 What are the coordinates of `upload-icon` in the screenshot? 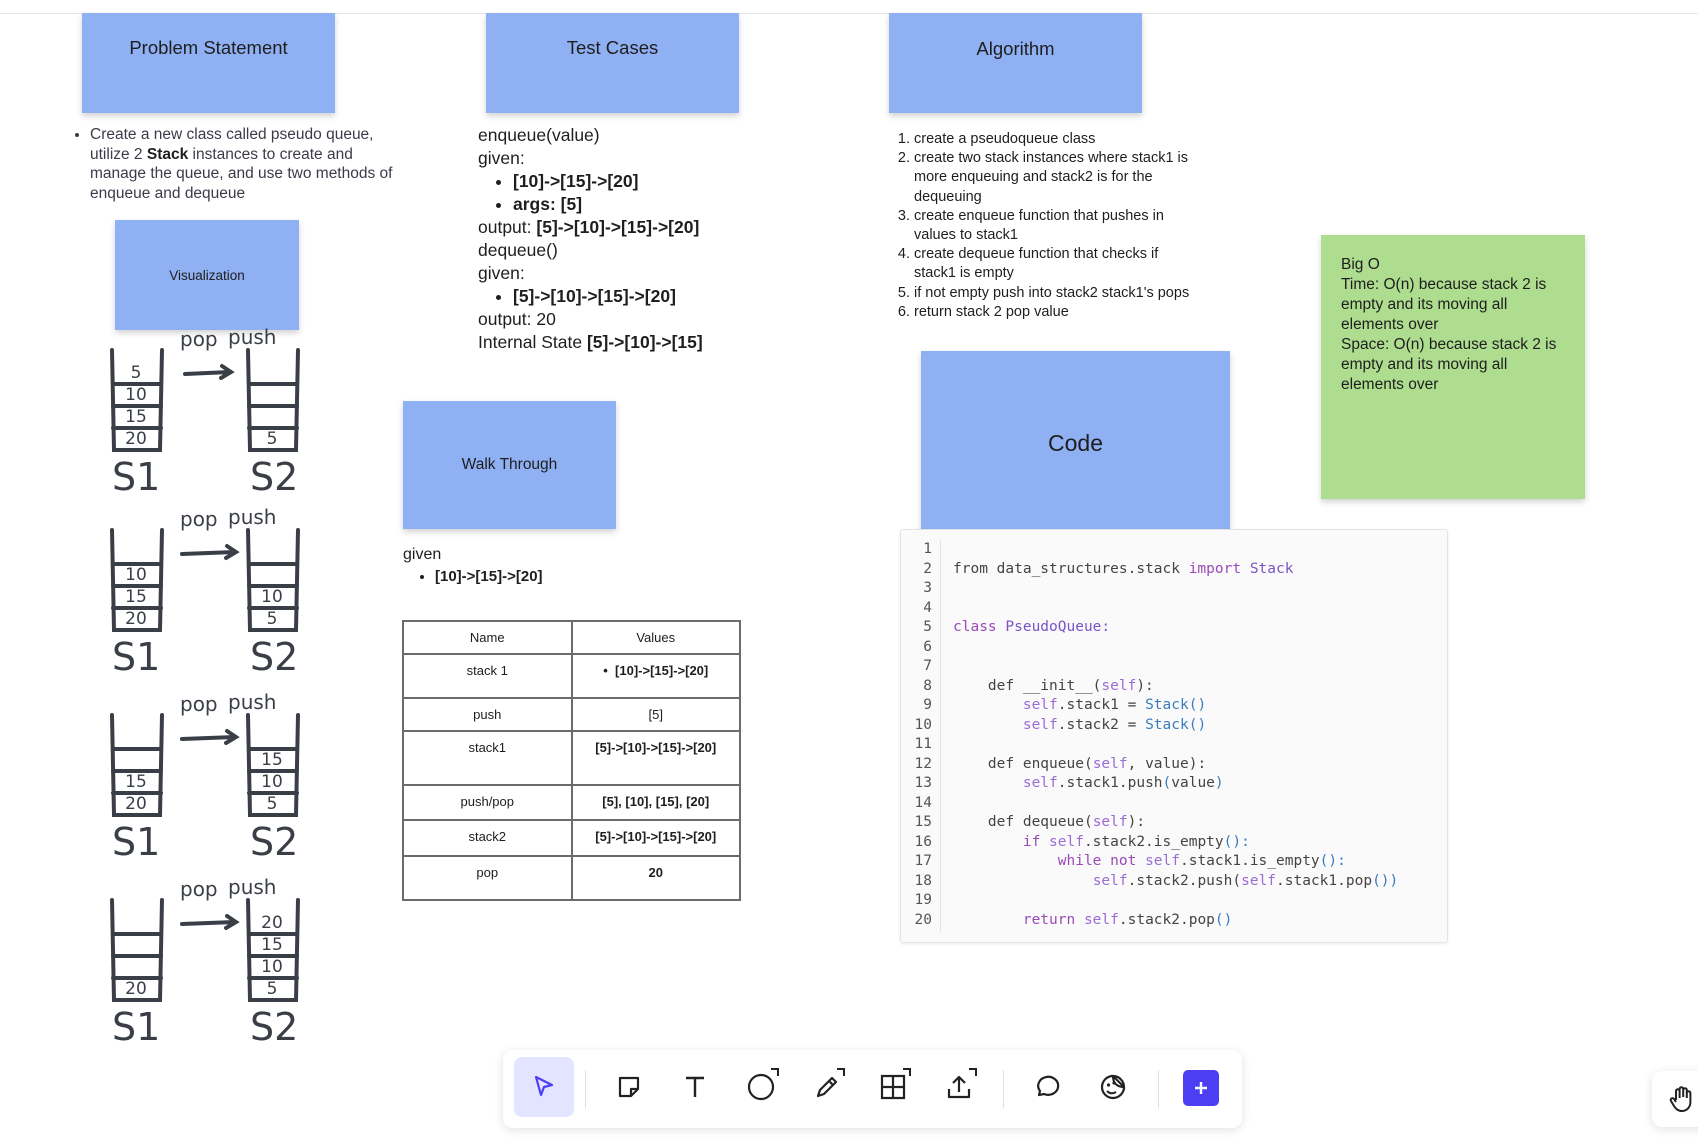 It's located at (959, 1087).